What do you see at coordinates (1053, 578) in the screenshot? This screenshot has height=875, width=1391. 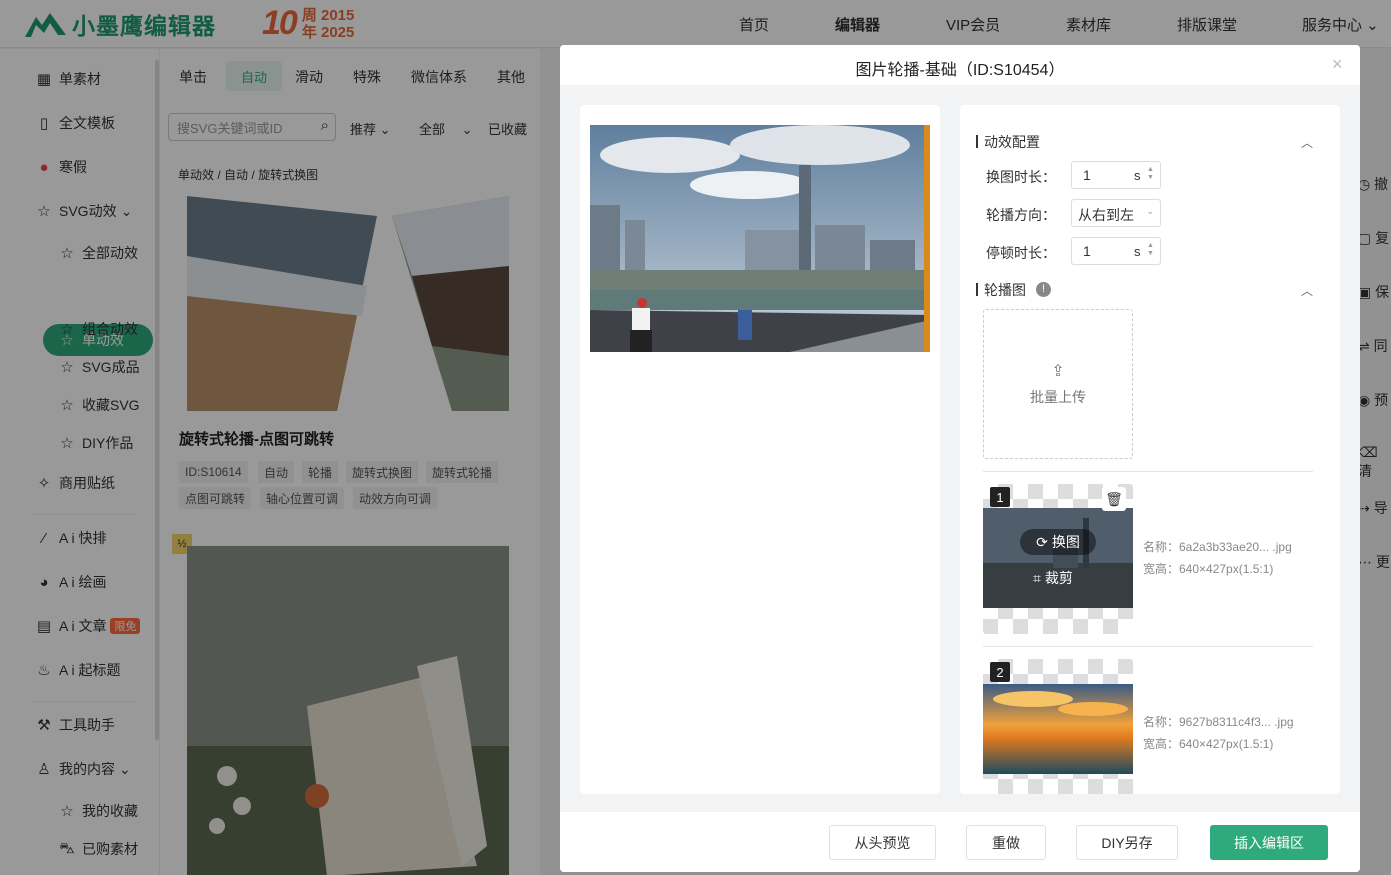 I see `crop-button: ⌗ 裁剪` at bounding box center [1053, 578].